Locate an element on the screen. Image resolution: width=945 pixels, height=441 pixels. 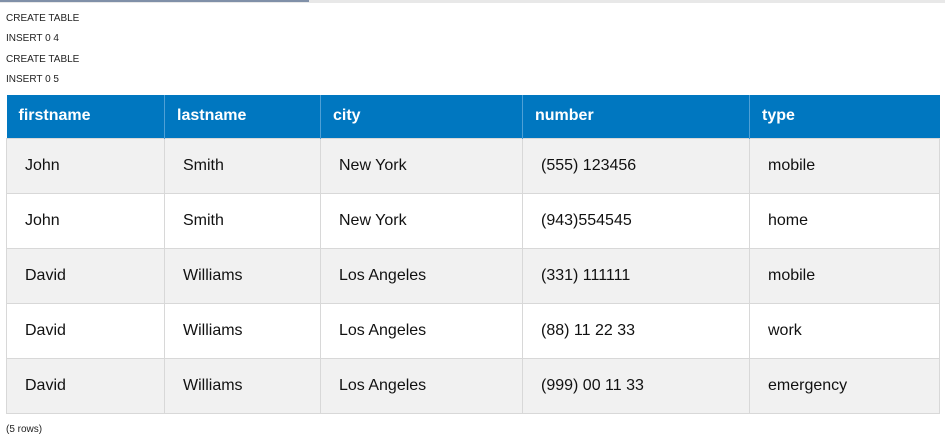
cell-number: (331) 111111 is located at coordinates (636, 275).